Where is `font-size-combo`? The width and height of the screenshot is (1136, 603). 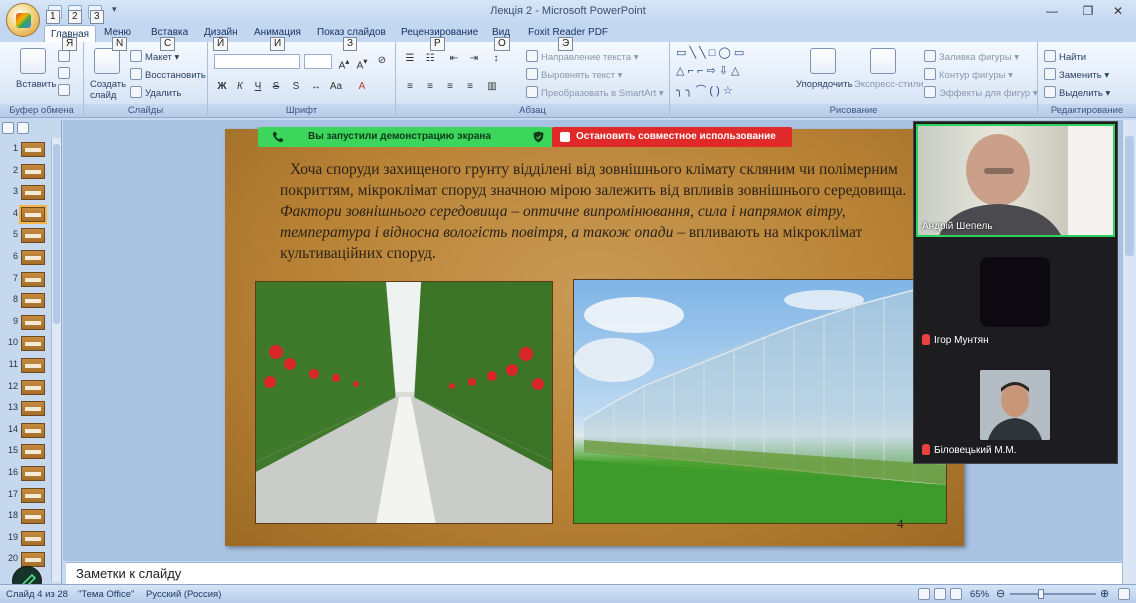
font-size-combo is located at coordinates (318, 61).